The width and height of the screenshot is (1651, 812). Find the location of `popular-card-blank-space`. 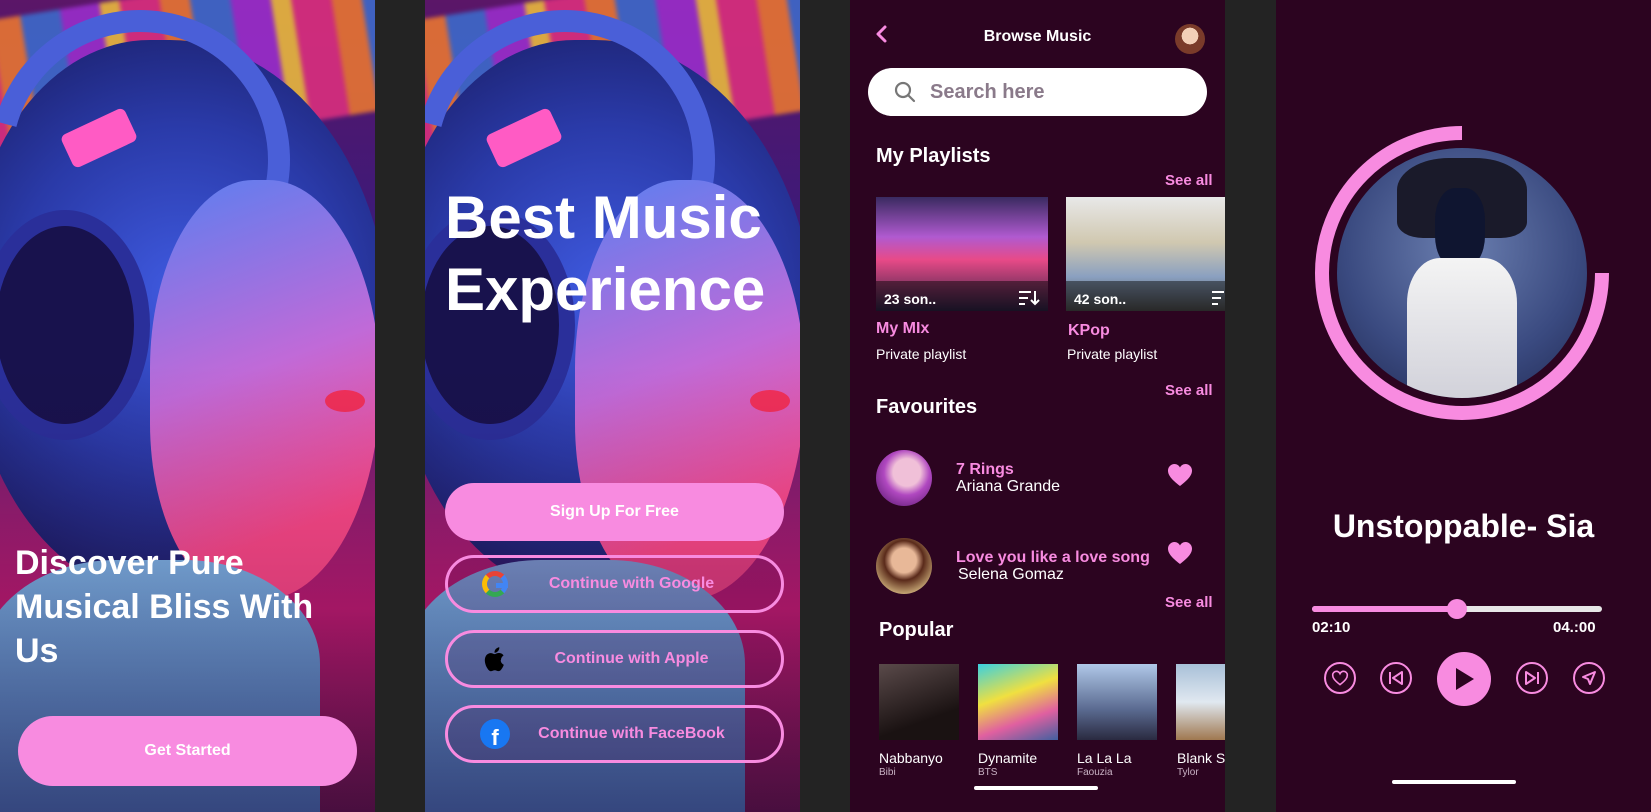

popular-card-blank-space is located at coordinates (1200, 702).